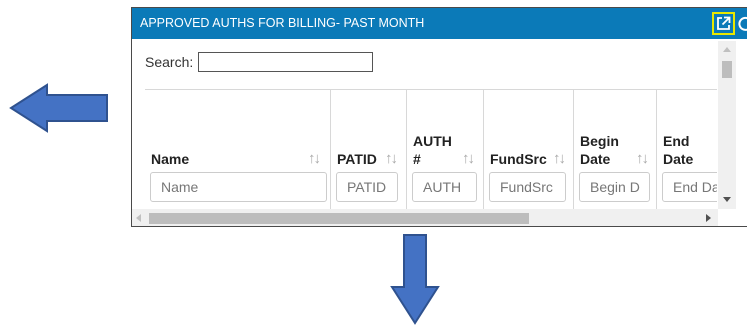  I want to click on vertical-scrollbar, so click(727, 125).